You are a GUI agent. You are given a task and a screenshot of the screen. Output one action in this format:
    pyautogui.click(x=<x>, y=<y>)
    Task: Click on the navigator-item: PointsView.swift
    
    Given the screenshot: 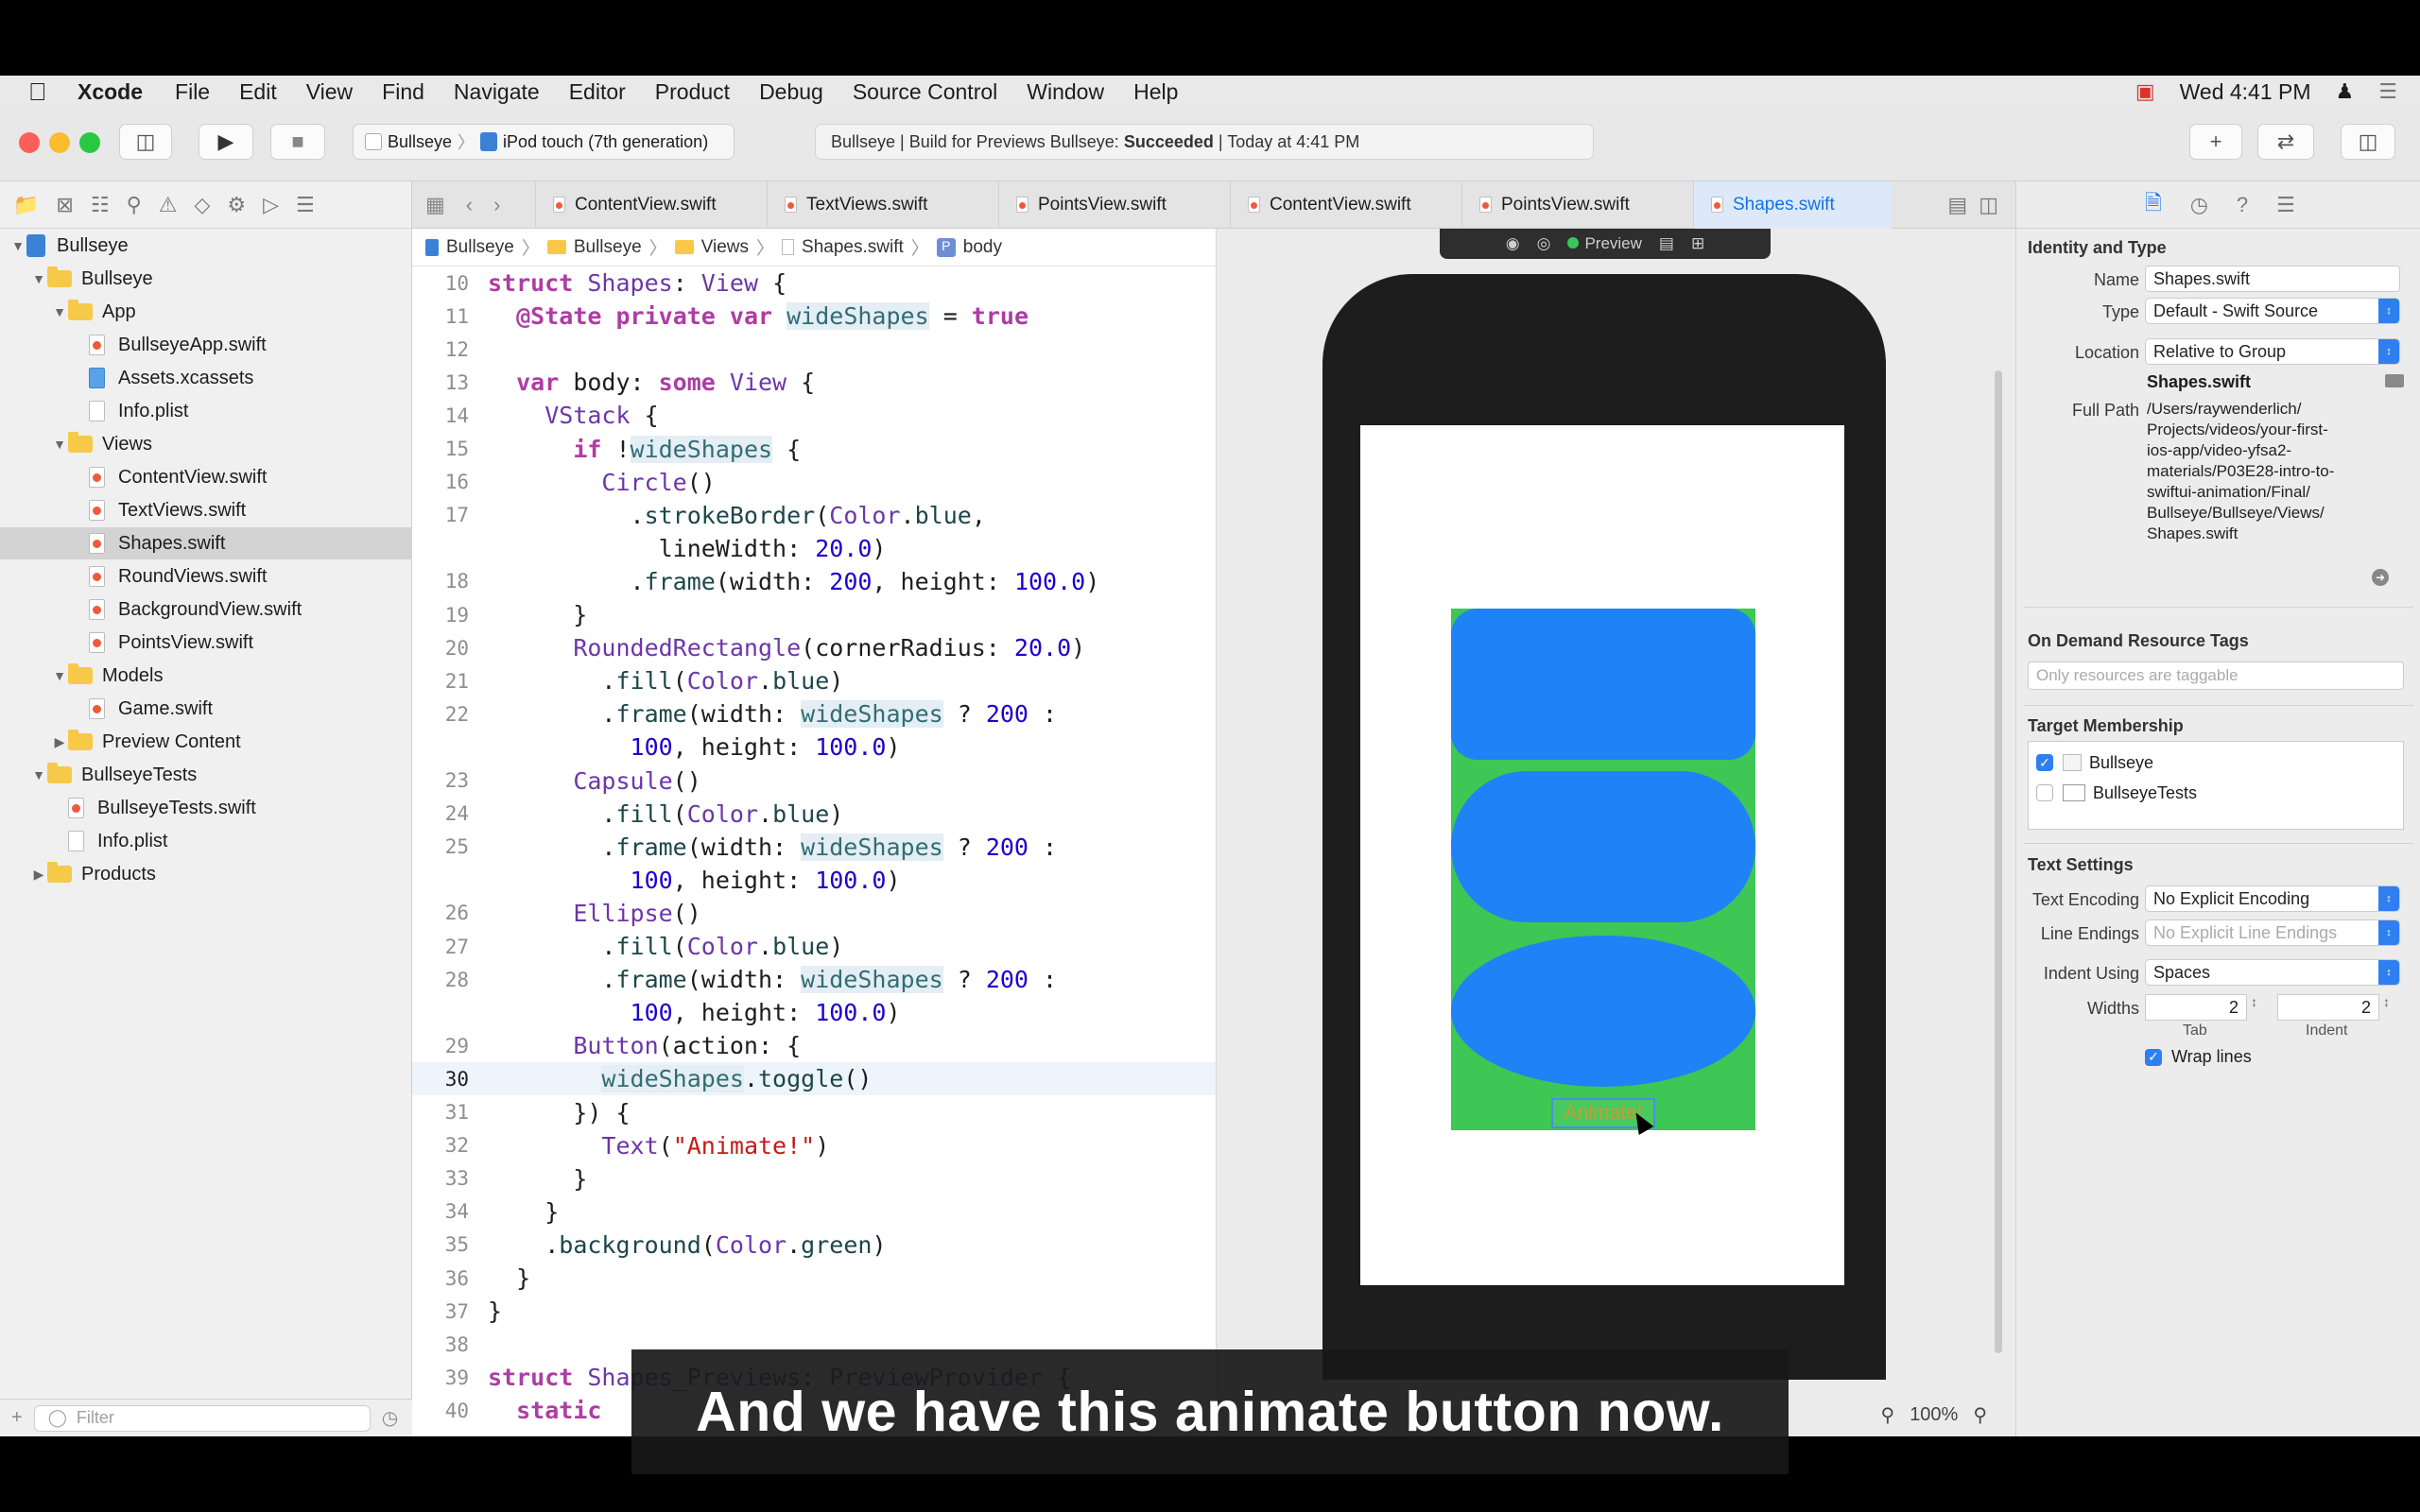 What is the action you would take?
    pyautogui.click(x=206, y=643)
    